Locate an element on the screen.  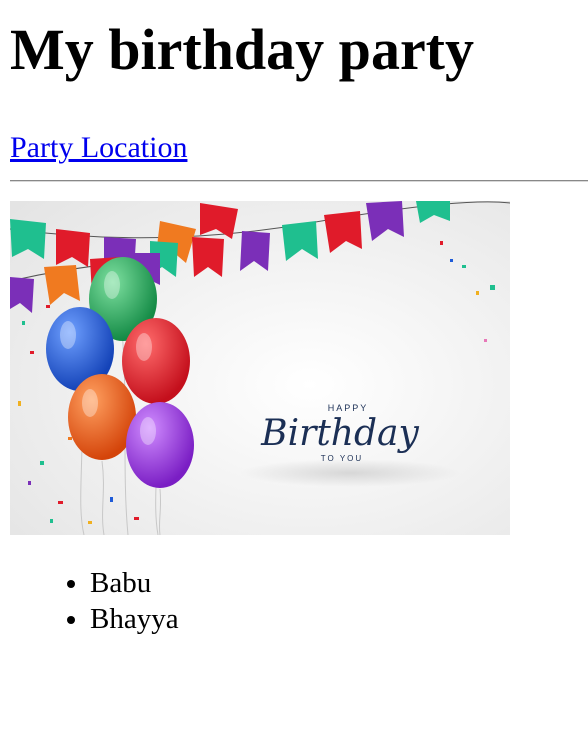
page-title: My birthday party is located at coordinates (242, 49).